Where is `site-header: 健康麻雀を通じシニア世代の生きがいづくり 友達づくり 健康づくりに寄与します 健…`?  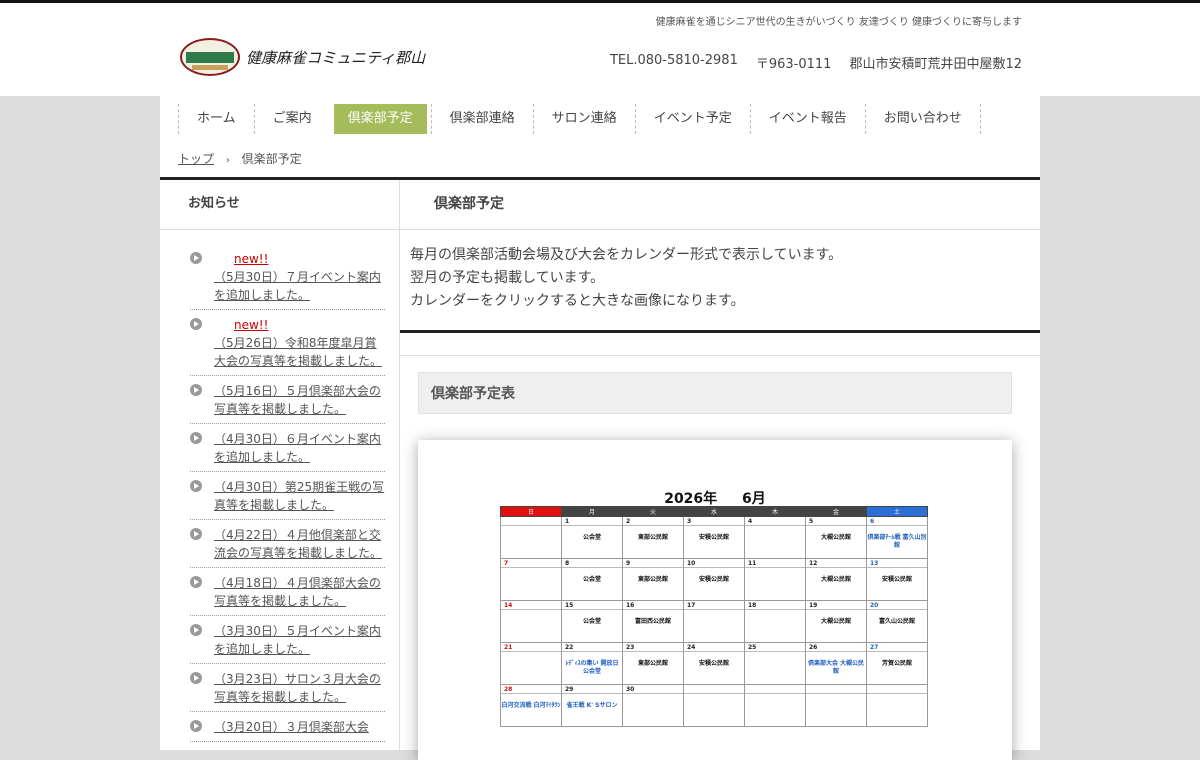
site-header: 健康麻雀を通じシニア世代の生きがいづくり 友達づくり 健康づくりに寄与します 健… is located at coordinates (600, 49).